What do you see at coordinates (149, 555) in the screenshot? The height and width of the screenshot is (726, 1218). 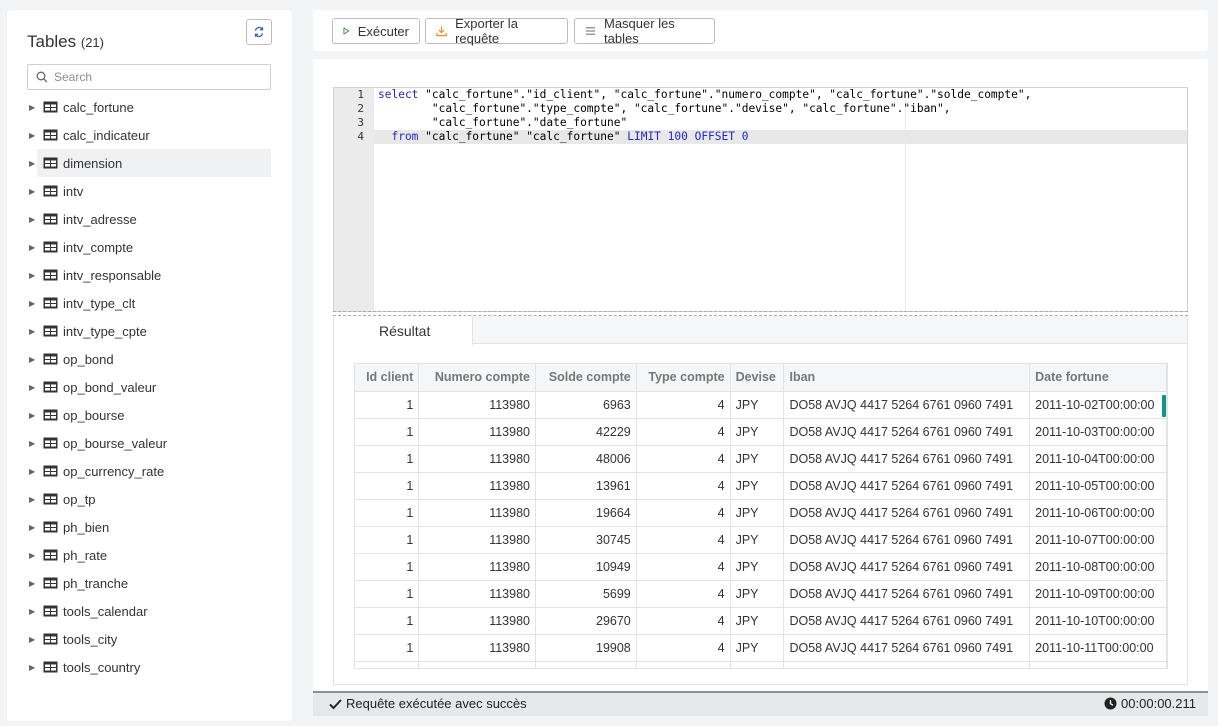 I see `table-item: ▶ ph_rate` at bounding box center [149, 555].